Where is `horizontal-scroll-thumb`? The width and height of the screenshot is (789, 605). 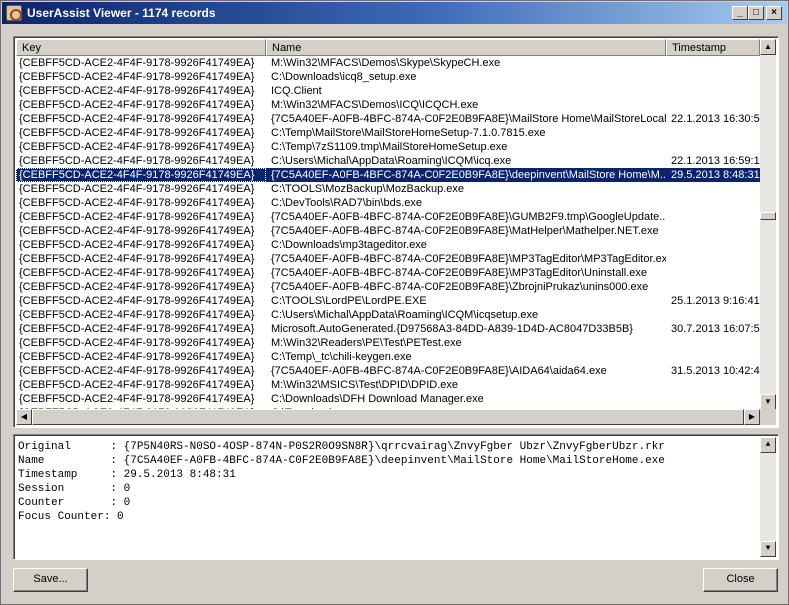 horizontal-scroll-thumb is located at coordinates (388, 417).